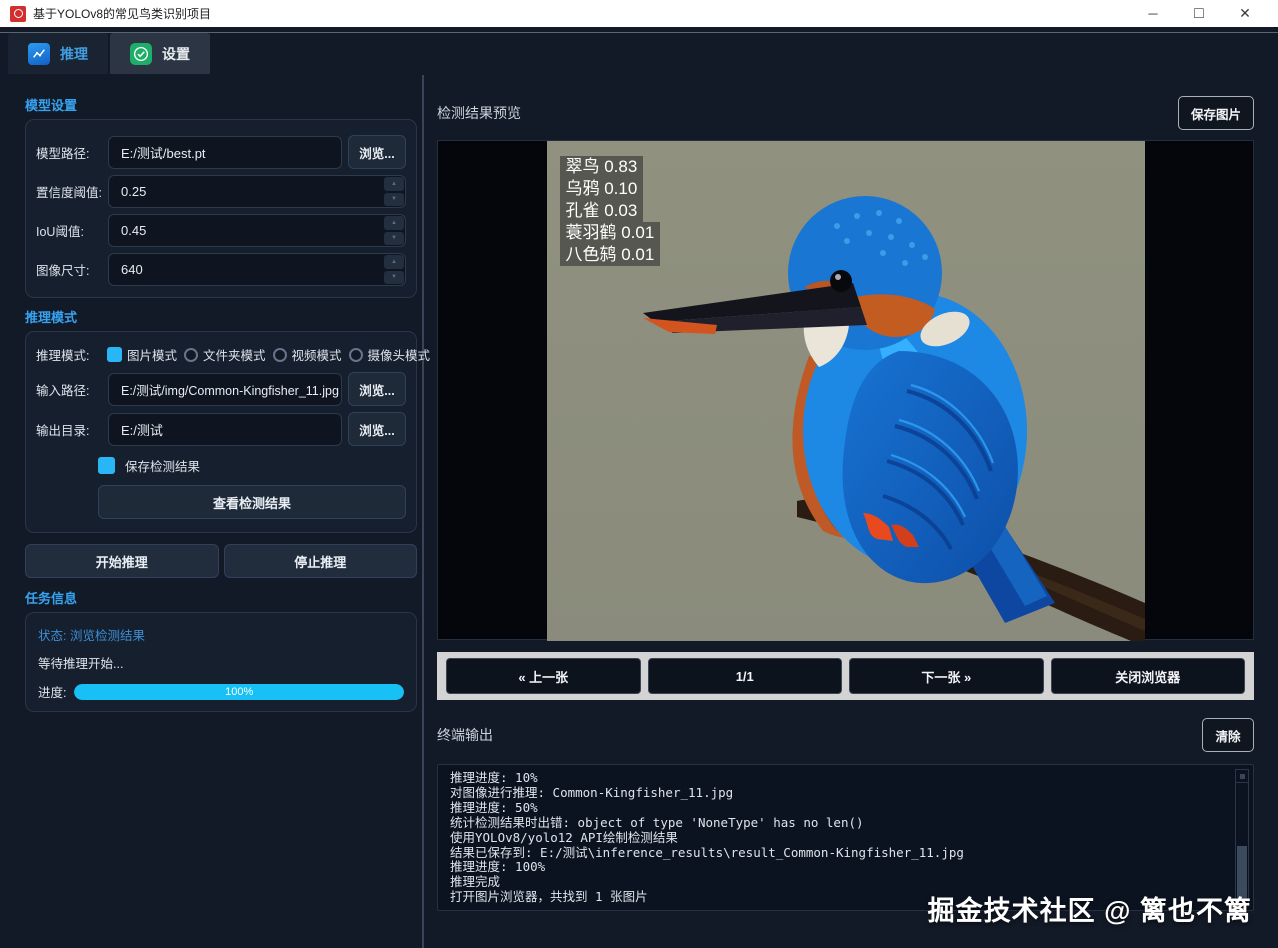 The image size is (1278, 948). Describe the element at coordinates (601, 167) in the screenshot. I see `detection-label: 翠鸟 0.83` at that location.